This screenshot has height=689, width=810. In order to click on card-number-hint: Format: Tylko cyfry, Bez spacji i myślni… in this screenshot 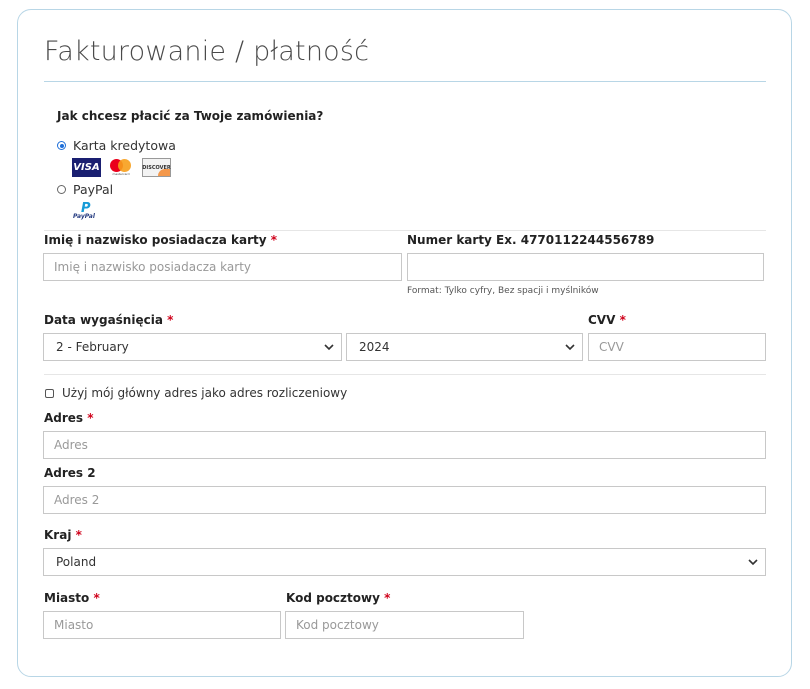, I will do `click(503, 291)`.